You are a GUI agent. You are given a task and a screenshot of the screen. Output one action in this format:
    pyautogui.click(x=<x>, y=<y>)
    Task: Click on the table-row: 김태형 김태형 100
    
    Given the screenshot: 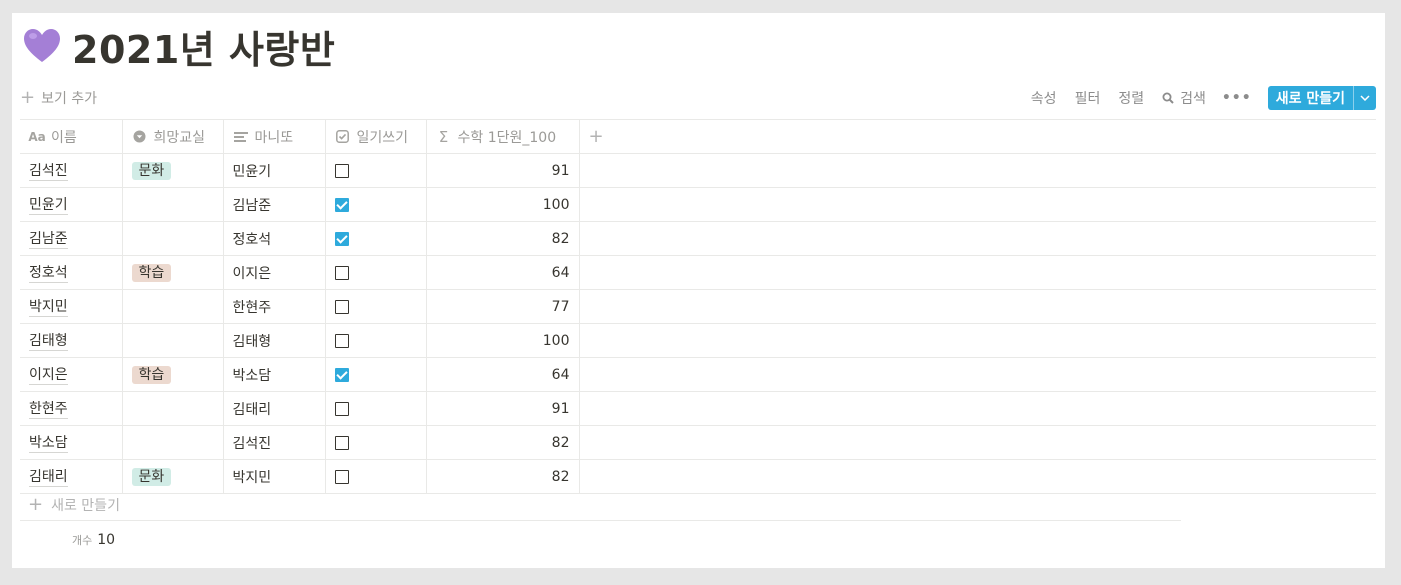 What is the action you would take?
    pyautogui.click(x=698, y=340)
    